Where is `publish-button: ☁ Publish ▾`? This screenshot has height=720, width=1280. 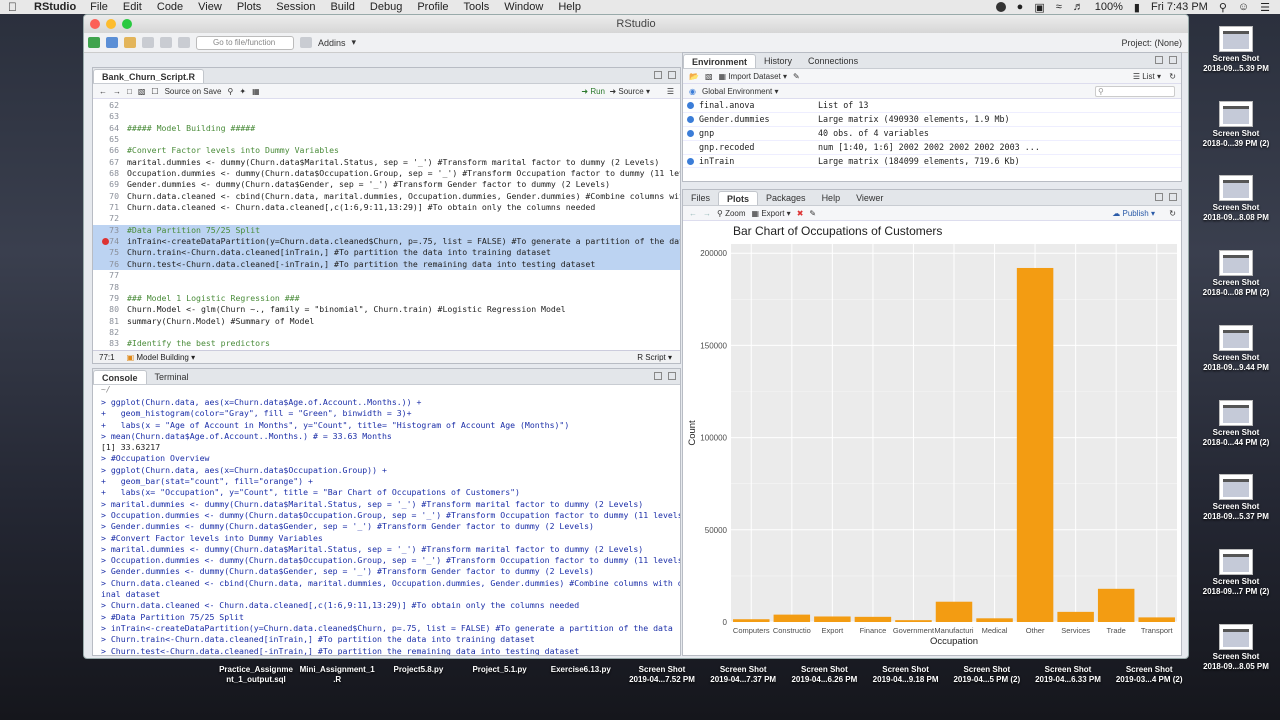
publish-button: ☁ Publish ▾ is located at coordinates (1133, 213).